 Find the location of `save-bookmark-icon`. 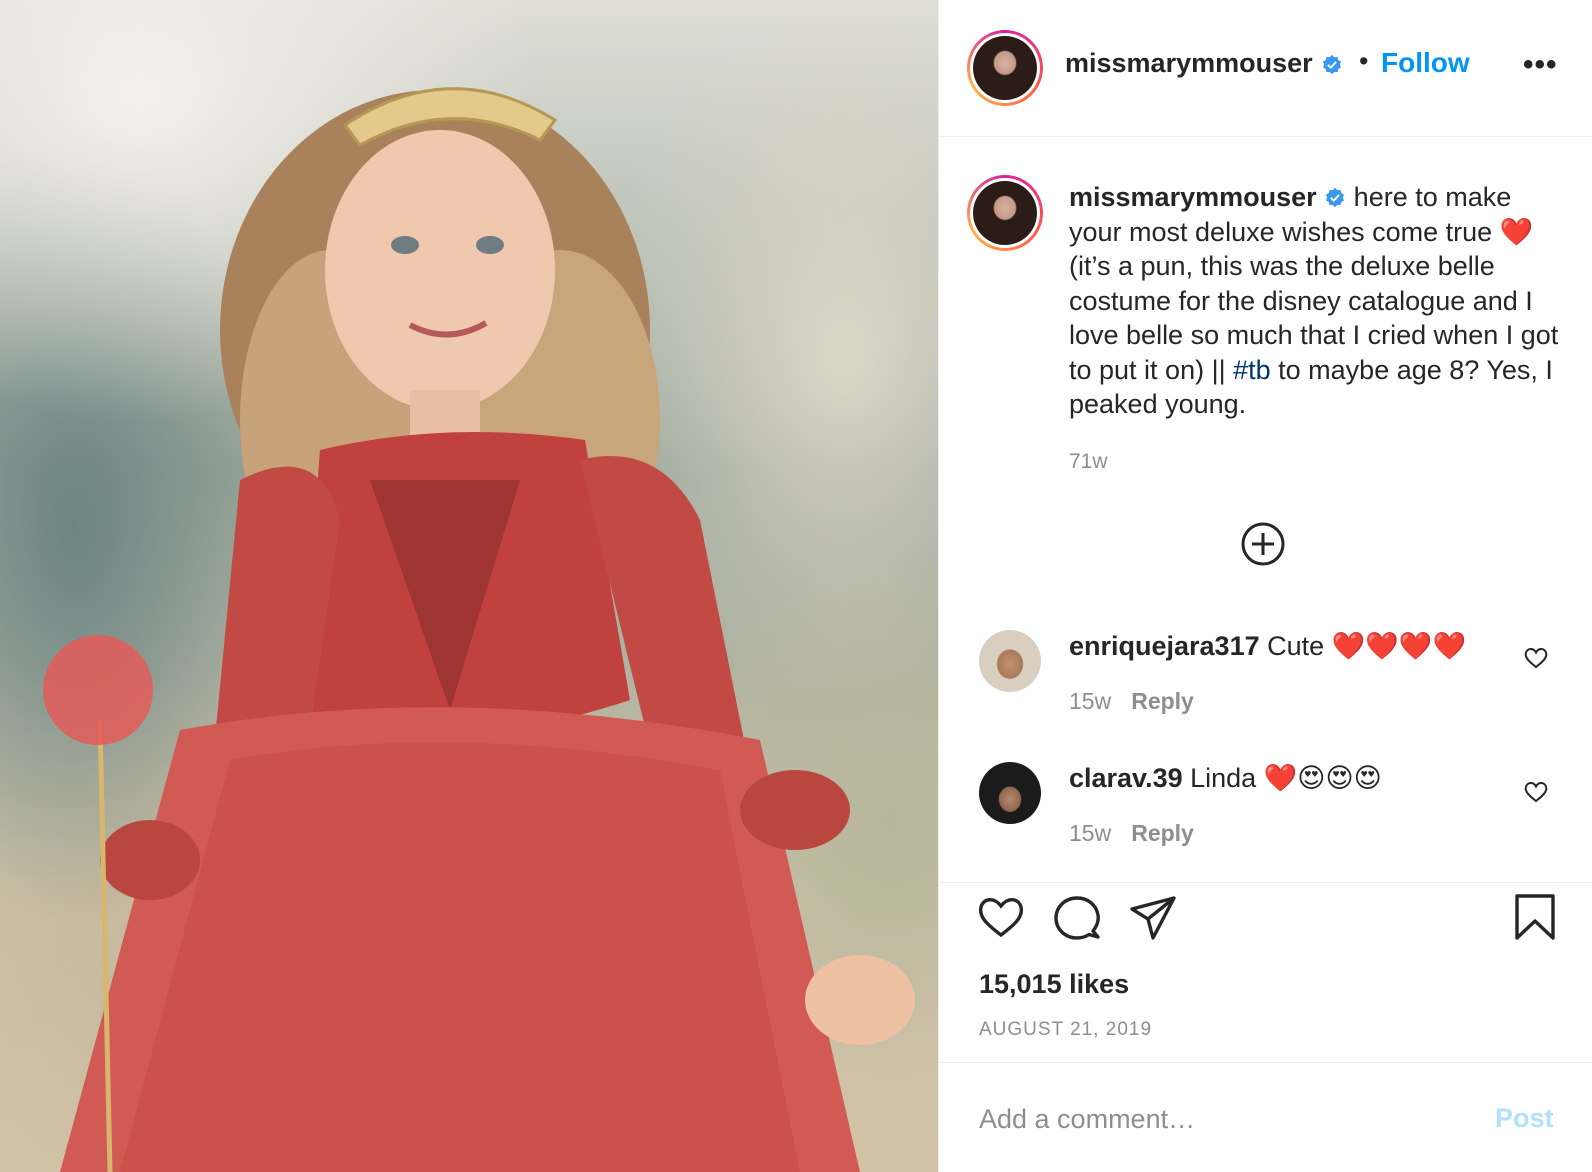

save-bookmark-icon is located at coordinates (1535, 917).